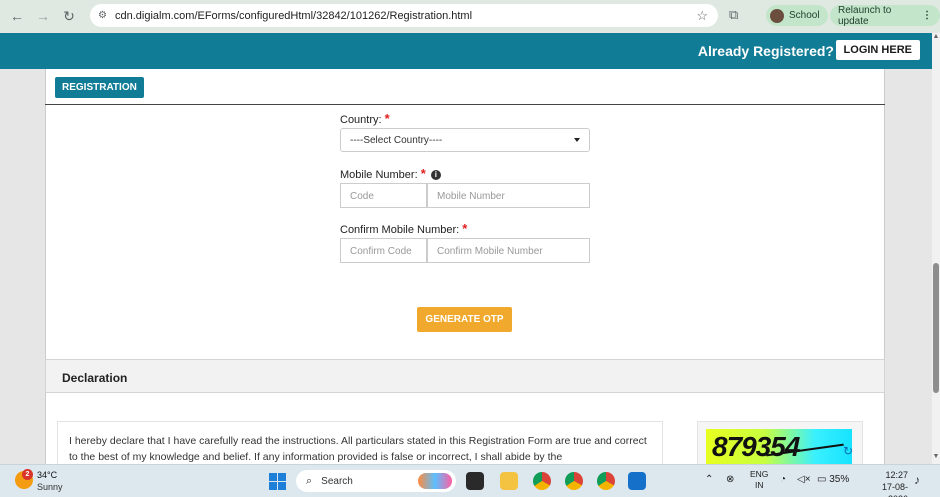 This screenshot has width=940, height=497. Describe the element at coordinates (702, 16) in the screenshot. I see `star-icon: ☆` at that location.